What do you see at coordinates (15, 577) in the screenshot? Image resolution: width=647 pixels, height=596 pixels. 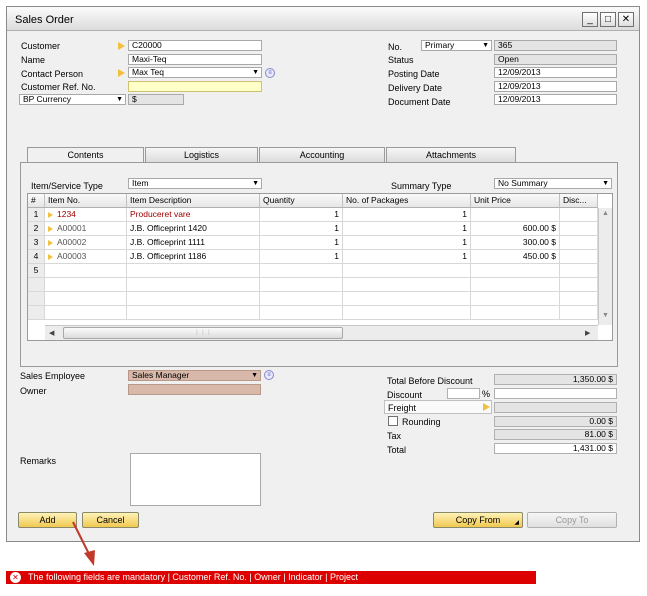 I see `error-icon: ✕` at bounding box center [15, 577].